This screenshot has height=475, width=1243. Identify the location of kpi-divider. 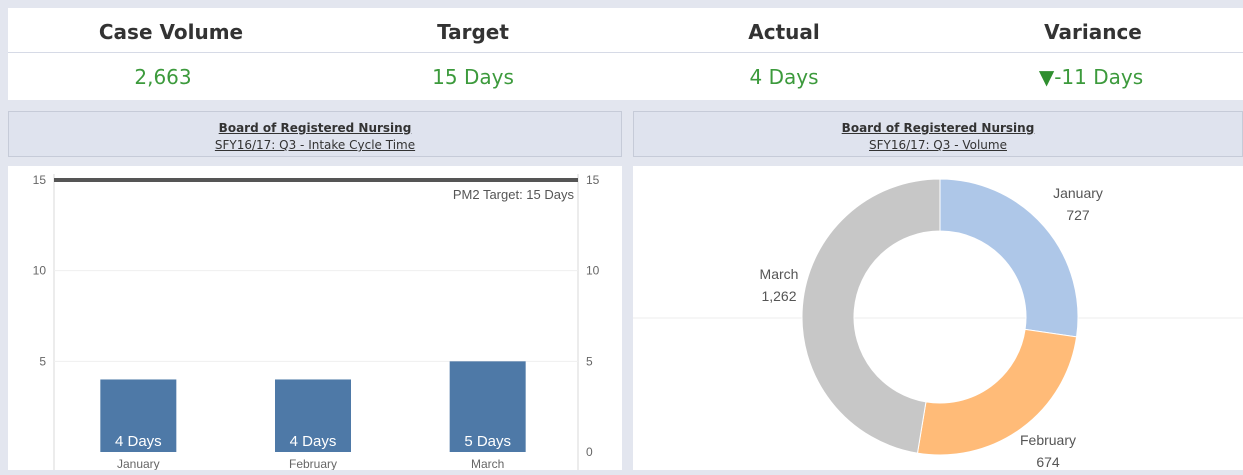
(625, 52).